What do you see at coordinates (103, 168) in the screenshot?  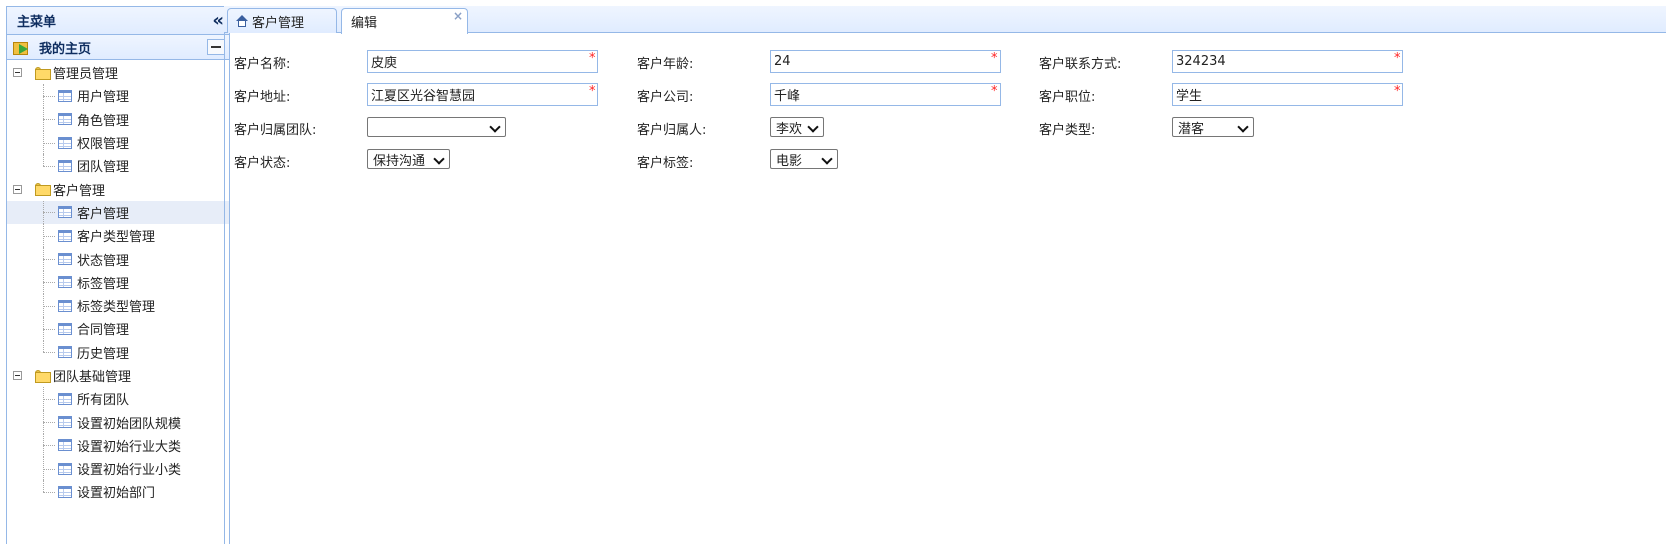 I see `tree-item-label: 团队管理` at bounding box center [103, 168].